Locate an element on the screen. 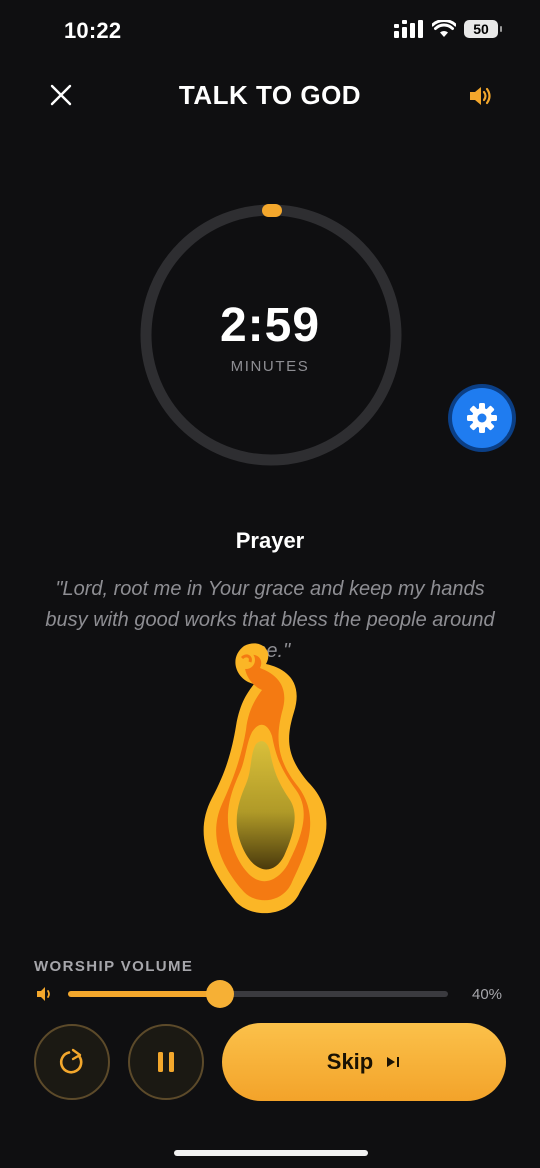  volume-slider-thumb is located at coordinates (220, 994).